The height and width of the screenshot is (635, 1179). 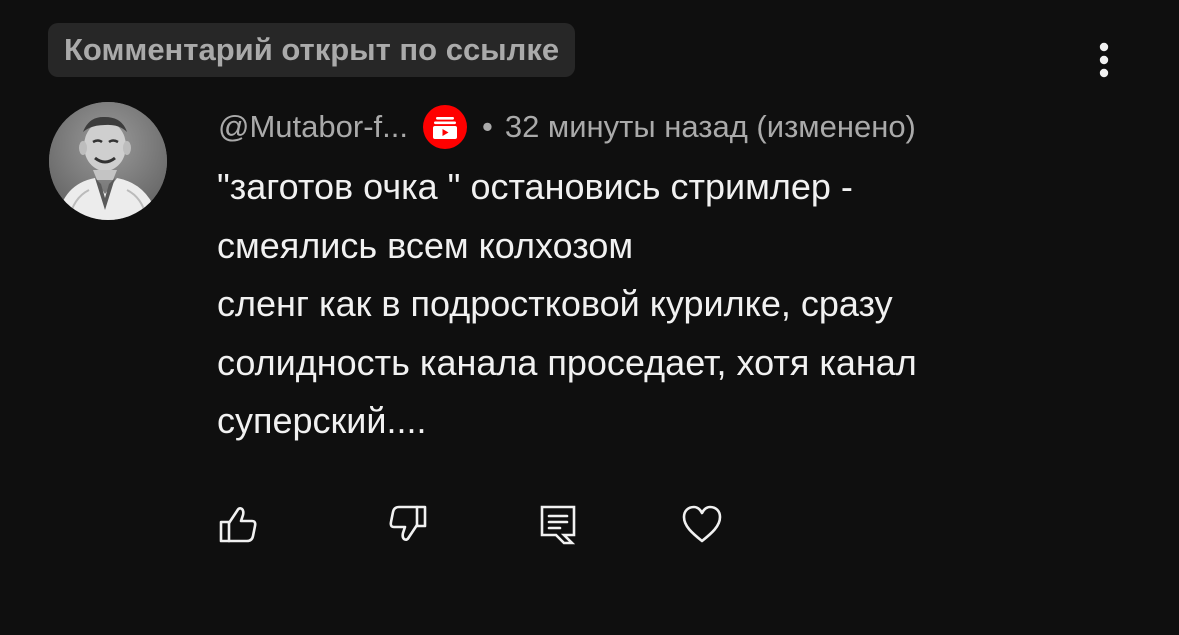 I want to click on more-options-button, so click(x=1104, y=60).